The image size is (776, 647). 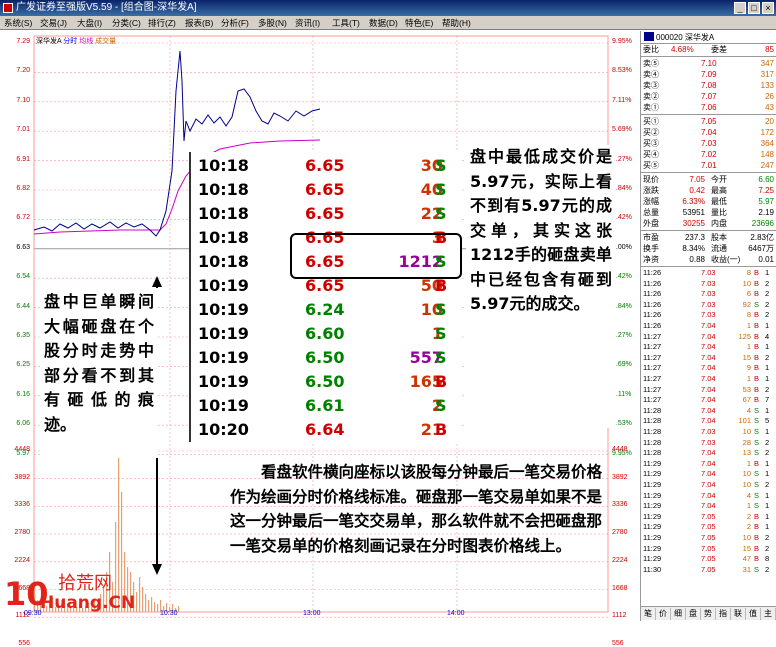 What do you see at coordinates (223, 429) in the screenshot?
I see `tape-time: 10:20` at bounding box center [223, 429].